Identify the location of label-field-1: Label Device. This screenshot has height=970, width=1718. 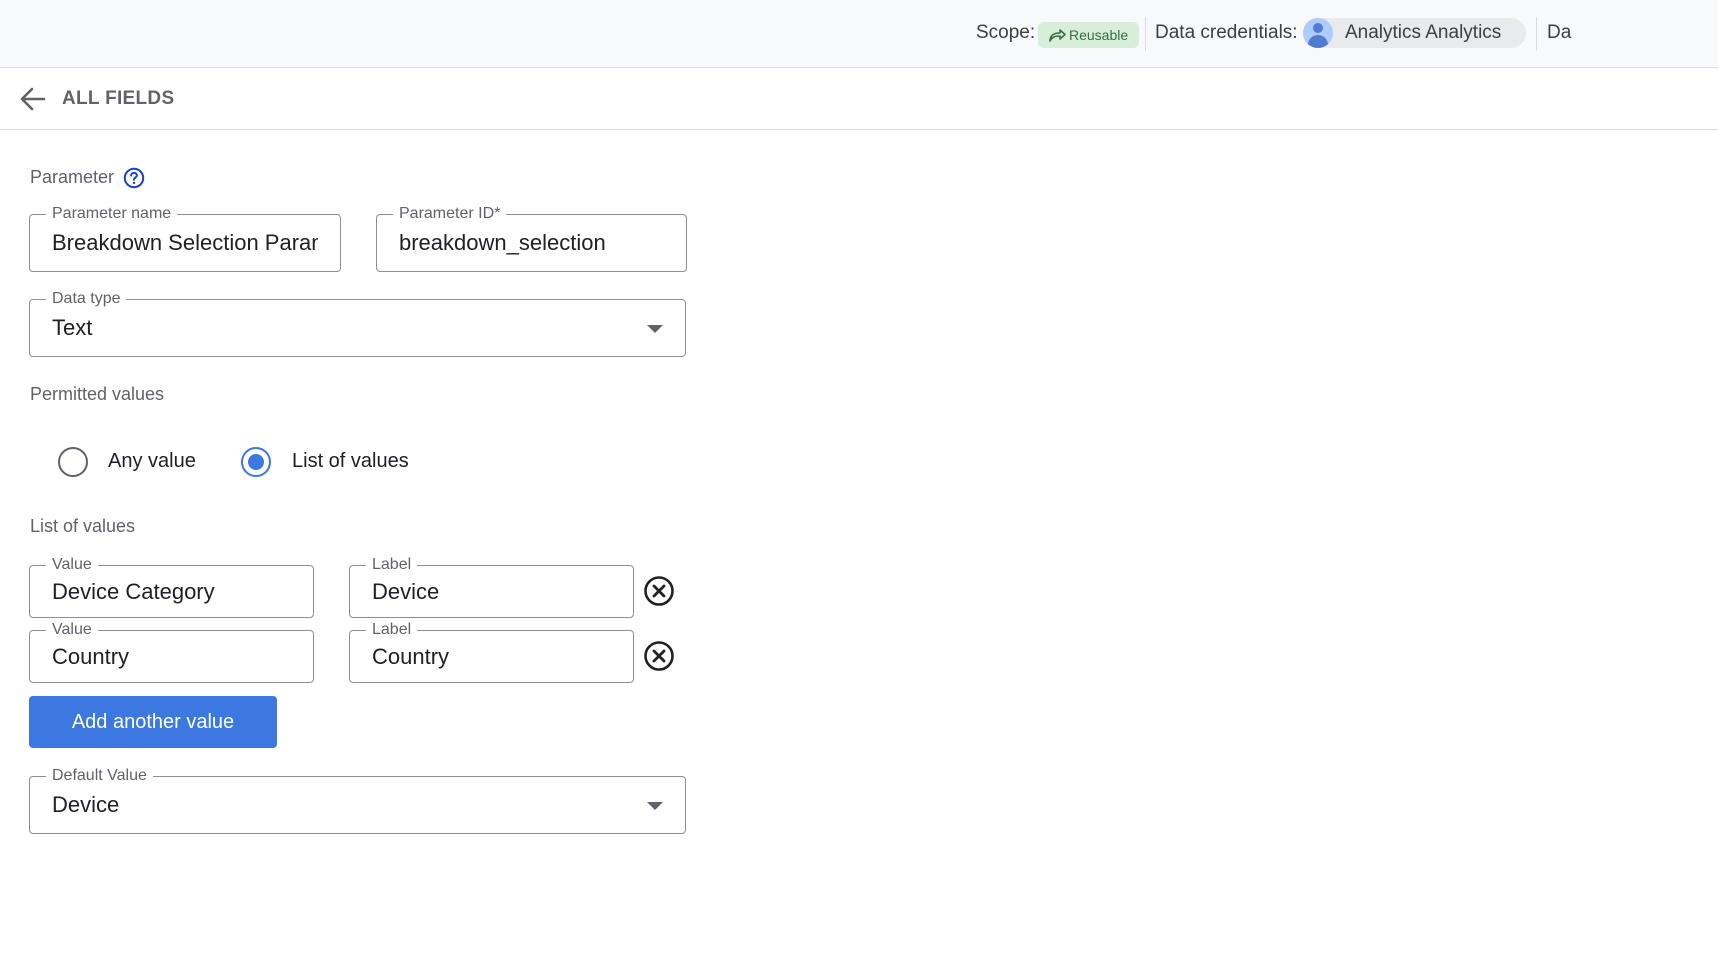
(491, 586).